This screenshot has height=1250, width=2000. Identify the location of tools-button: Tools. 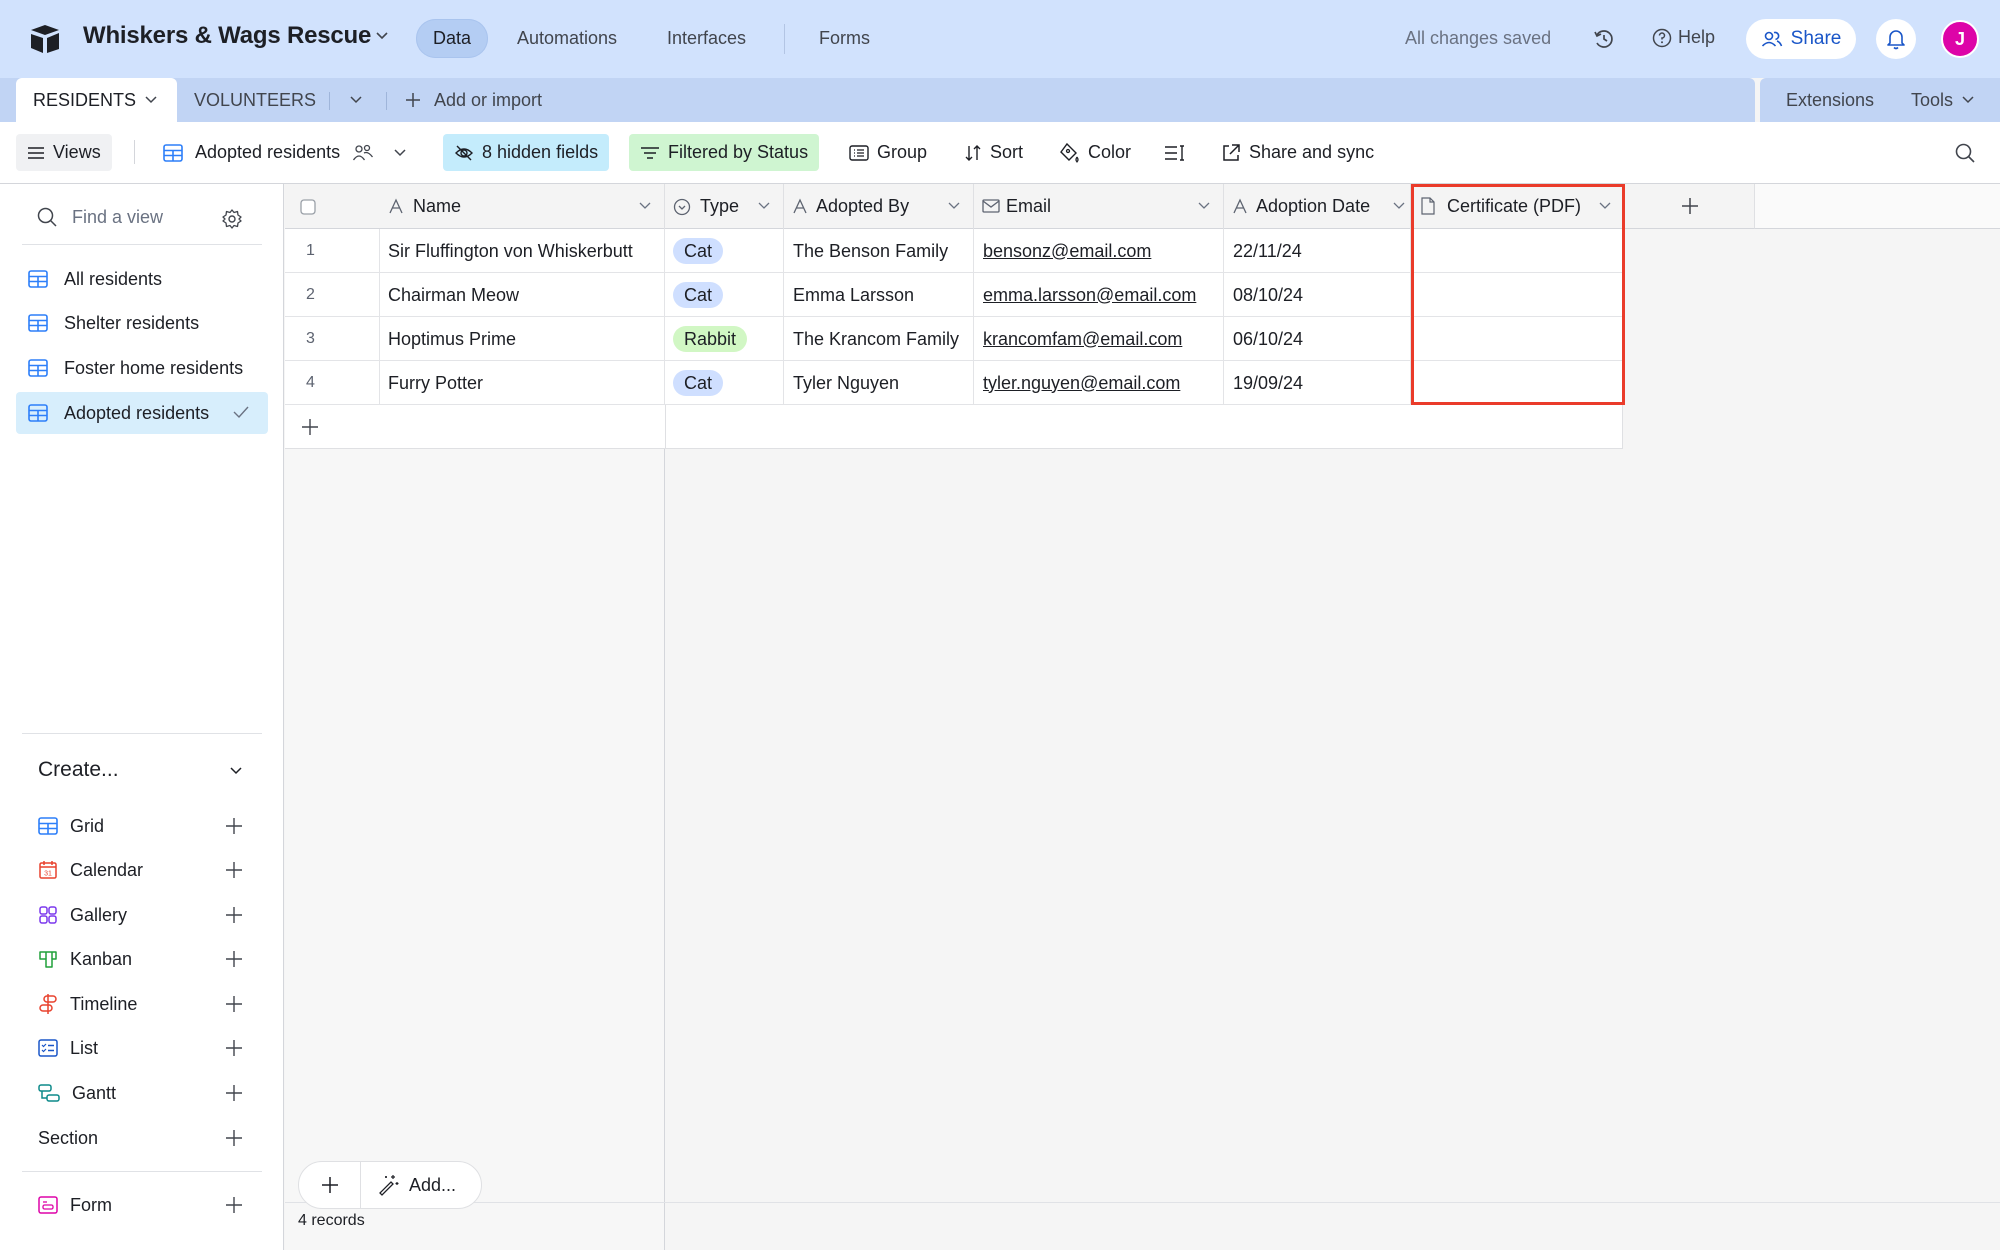
(1943, 100).